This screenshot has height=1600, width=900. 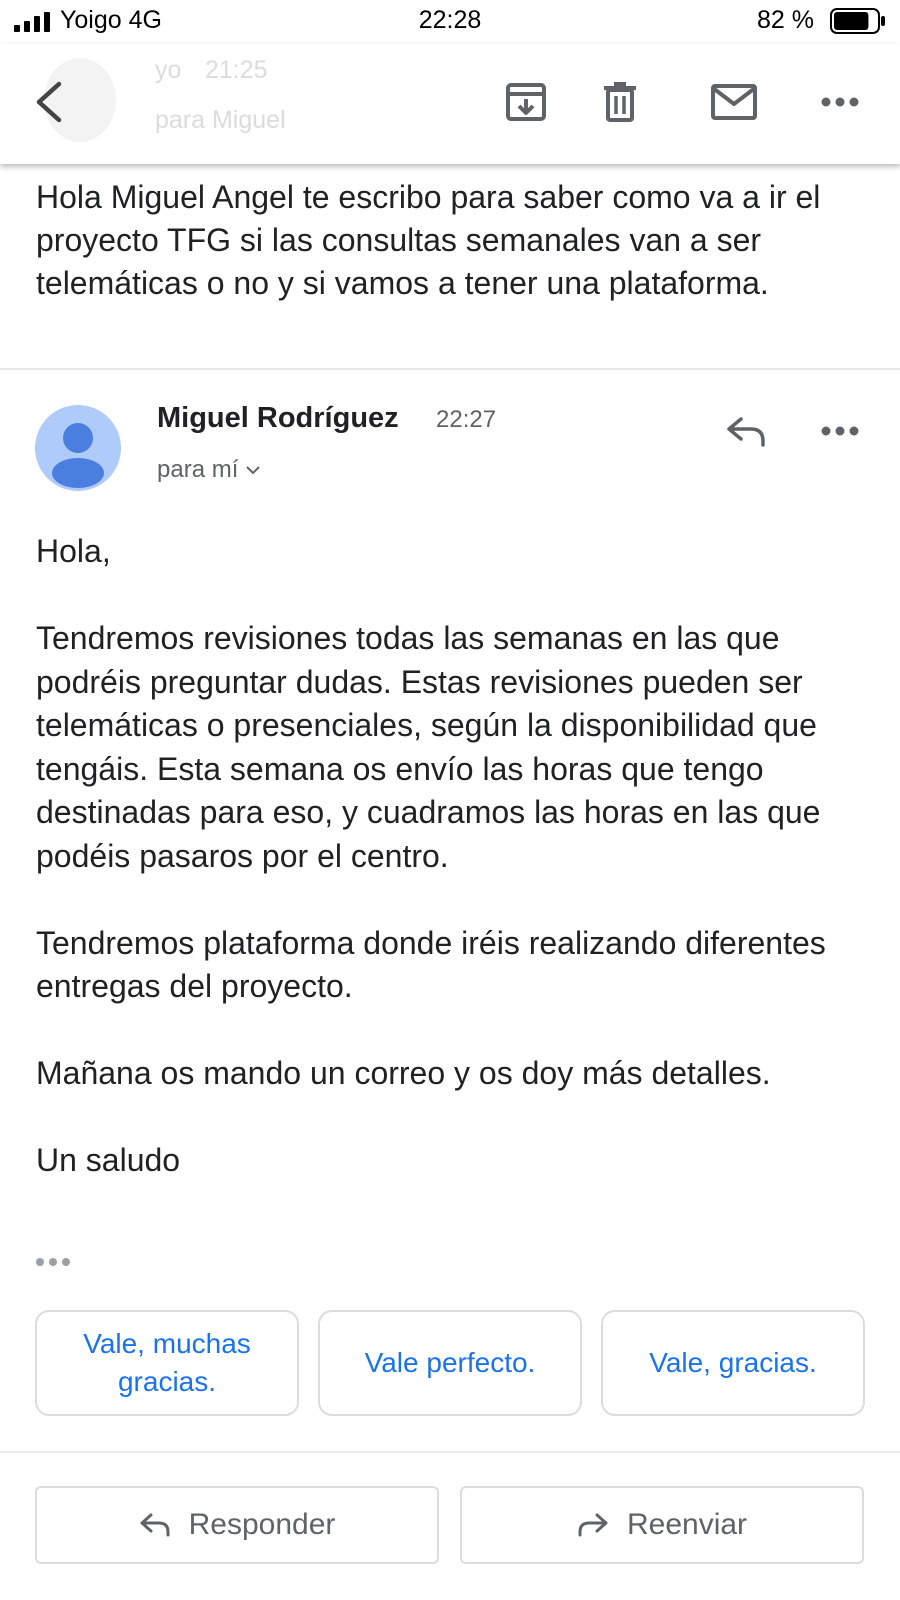 I want to click on archive-button, so click(x=526, y=102).